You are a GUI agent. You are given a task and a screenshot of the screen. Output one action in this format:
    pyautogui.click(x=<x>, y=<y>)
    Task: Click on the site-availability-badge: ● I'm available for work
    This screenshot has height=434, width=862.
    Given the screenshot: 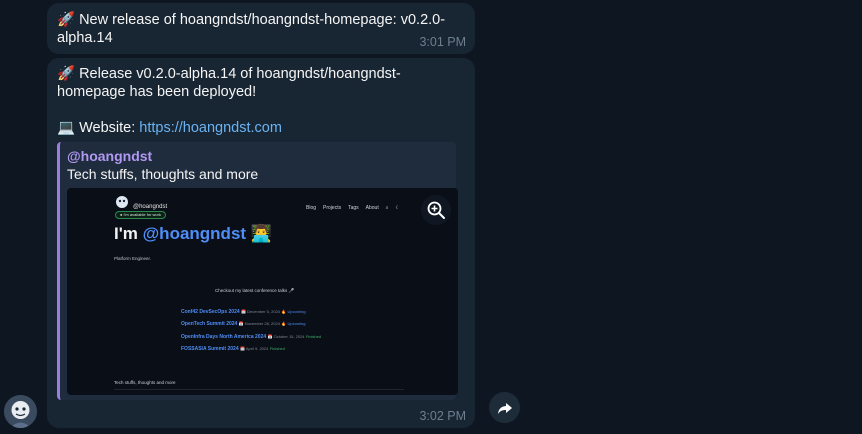 What is the action you would take?
    pyautogui.click(x=140, y=215)
    